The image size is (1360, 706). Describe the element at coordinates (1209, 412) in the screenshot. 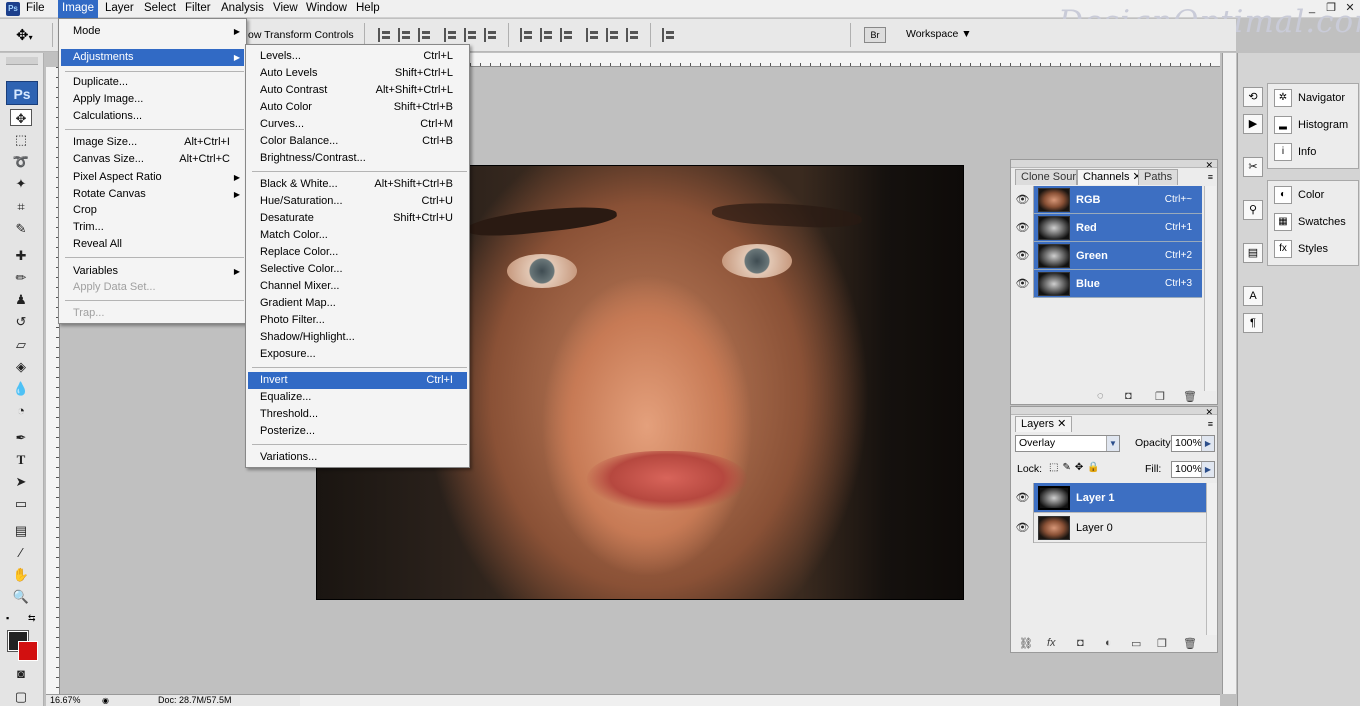

I see `layers-panel-close-icon: ✕` at that location.